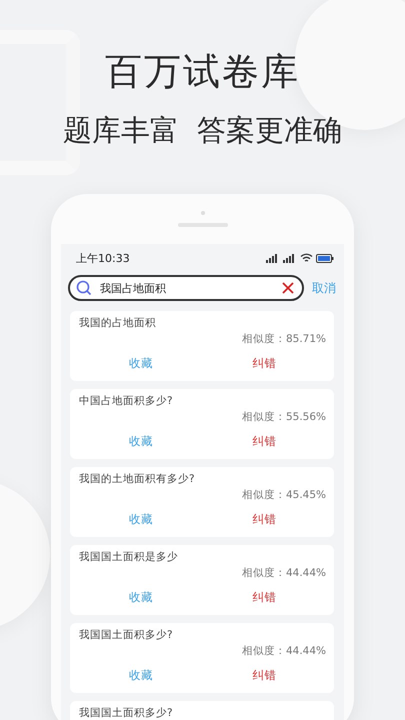 Image resolution: width=405 pixels, height=720 pixels. What do you see at coordinates (84, 288) in the screenshot?
I see `search-icon` at bounding box center [84, 288].